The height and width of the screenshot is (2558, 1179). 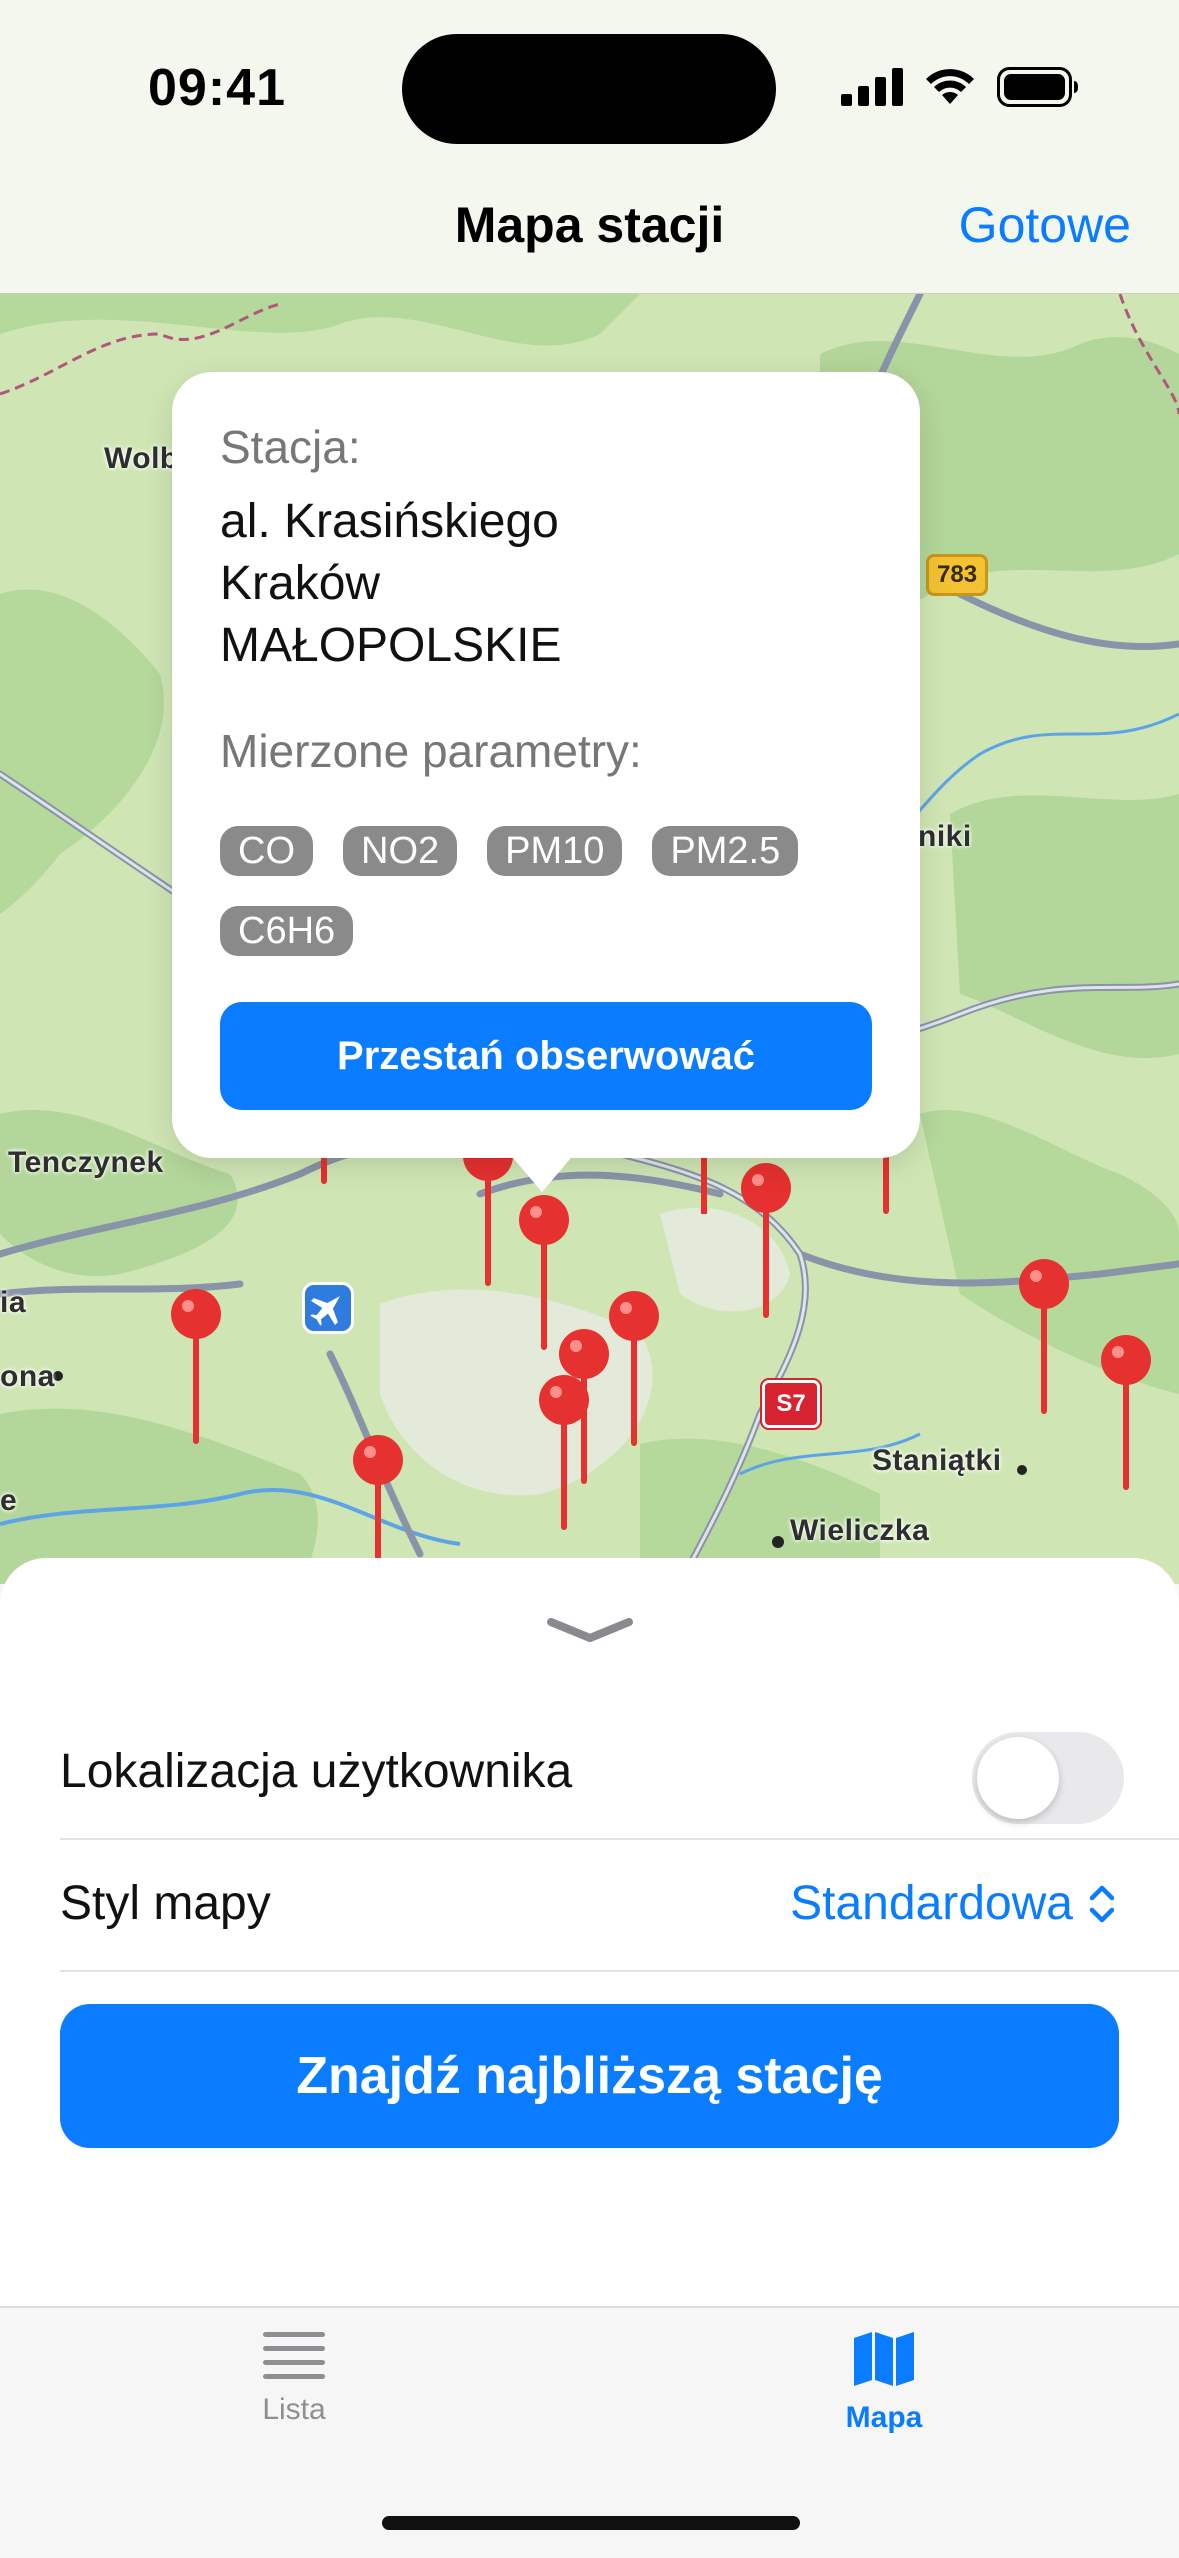 I want to click on road-sign-s7: S7, so click(x=791, y=1404).